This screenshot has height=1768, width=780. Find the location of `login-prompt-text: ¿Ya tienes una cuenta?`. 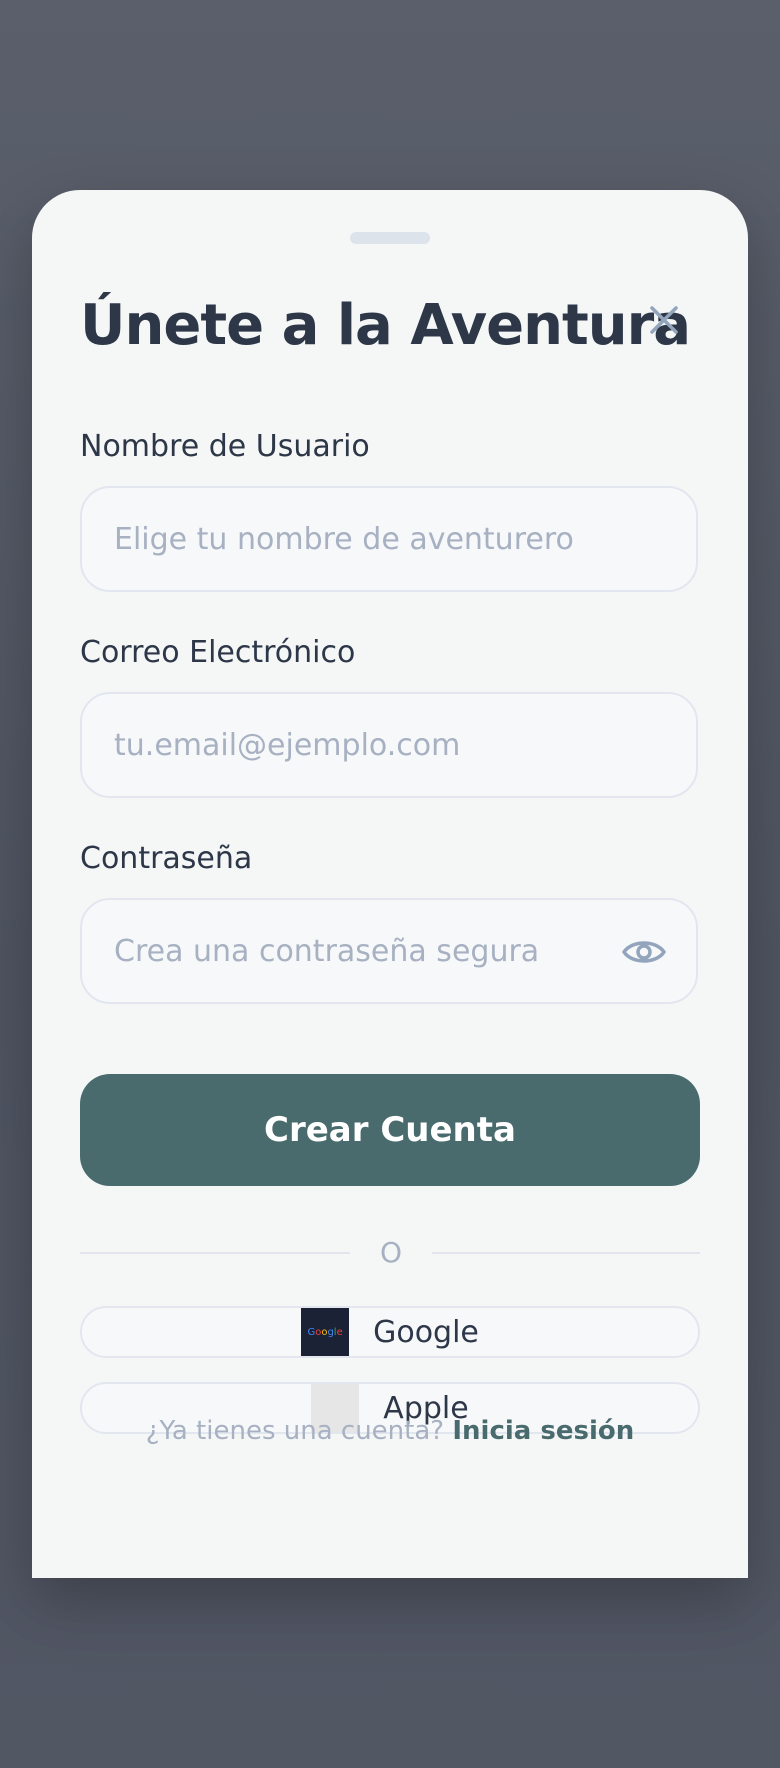

login-prompt-text: ¿Ya tienes una cuenta? is located at coordinates (295, 1431).